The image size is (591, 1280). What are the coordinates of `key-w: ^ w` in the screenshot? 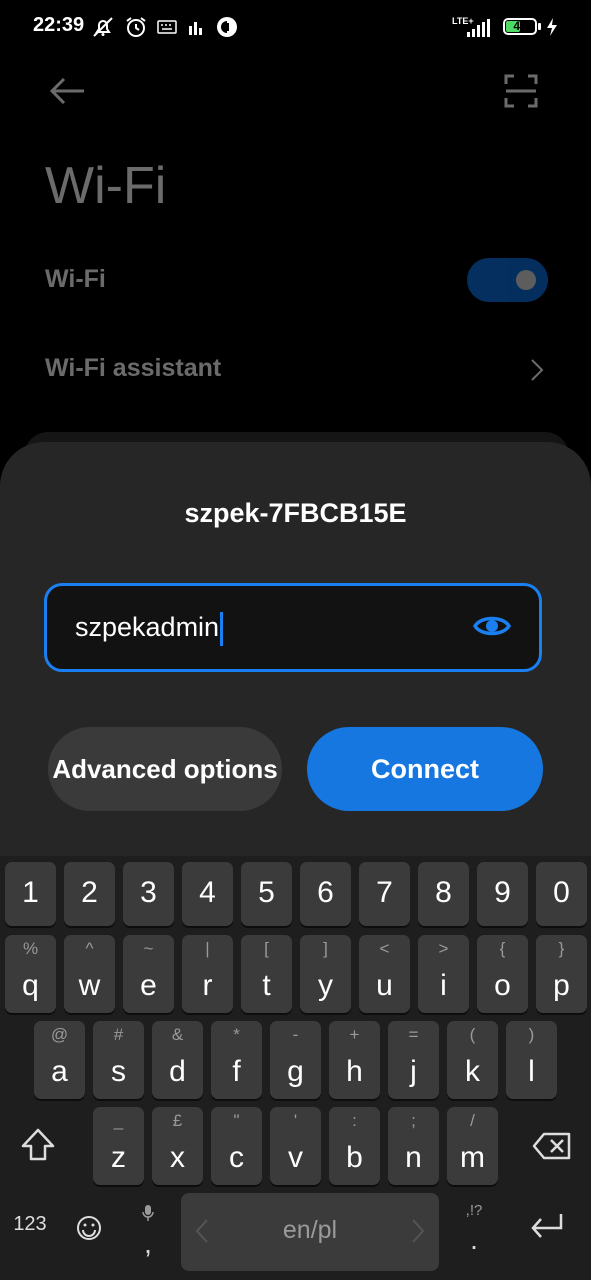 It's located at (89, 974).